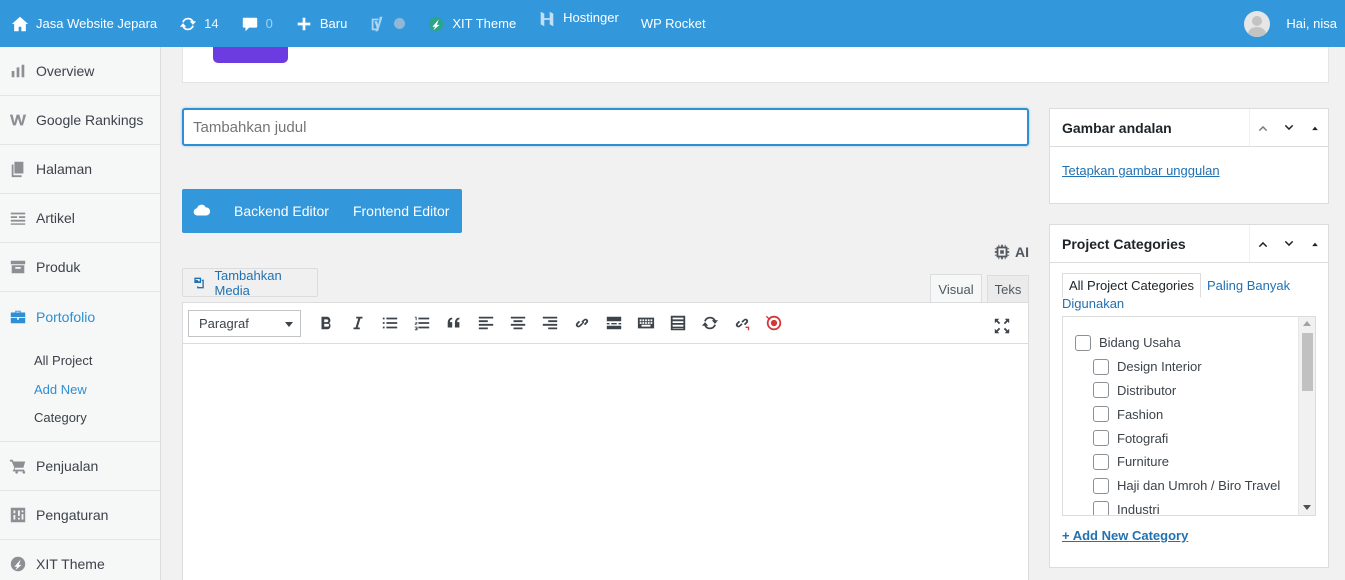  What do you see at coordinates (1141, 170) in the screenshot?
I see `set-featured-image-link: Tetapkan gambar unggulan` at bounding box center [1141, 170].